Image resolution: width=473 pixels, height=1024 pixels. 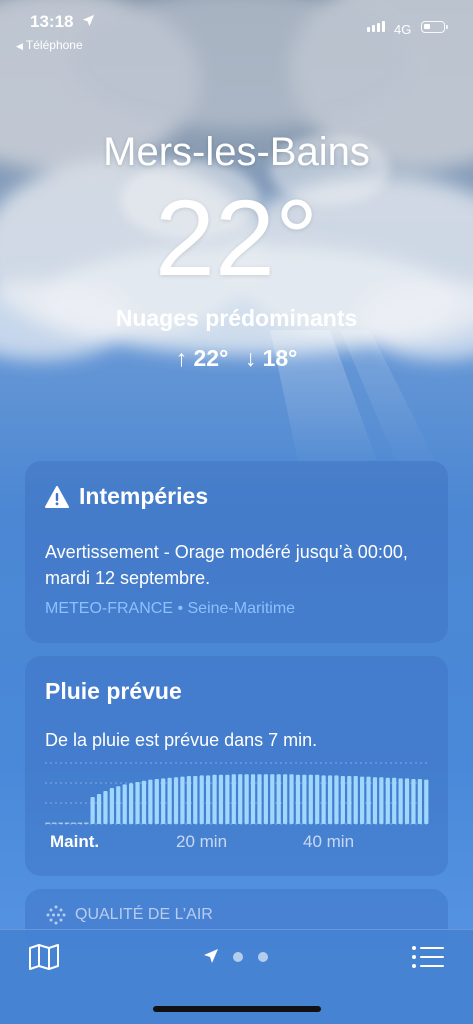 I want to click on rain-description: De la pluie est prévue dans 7 min., so click(x=181, y=740).